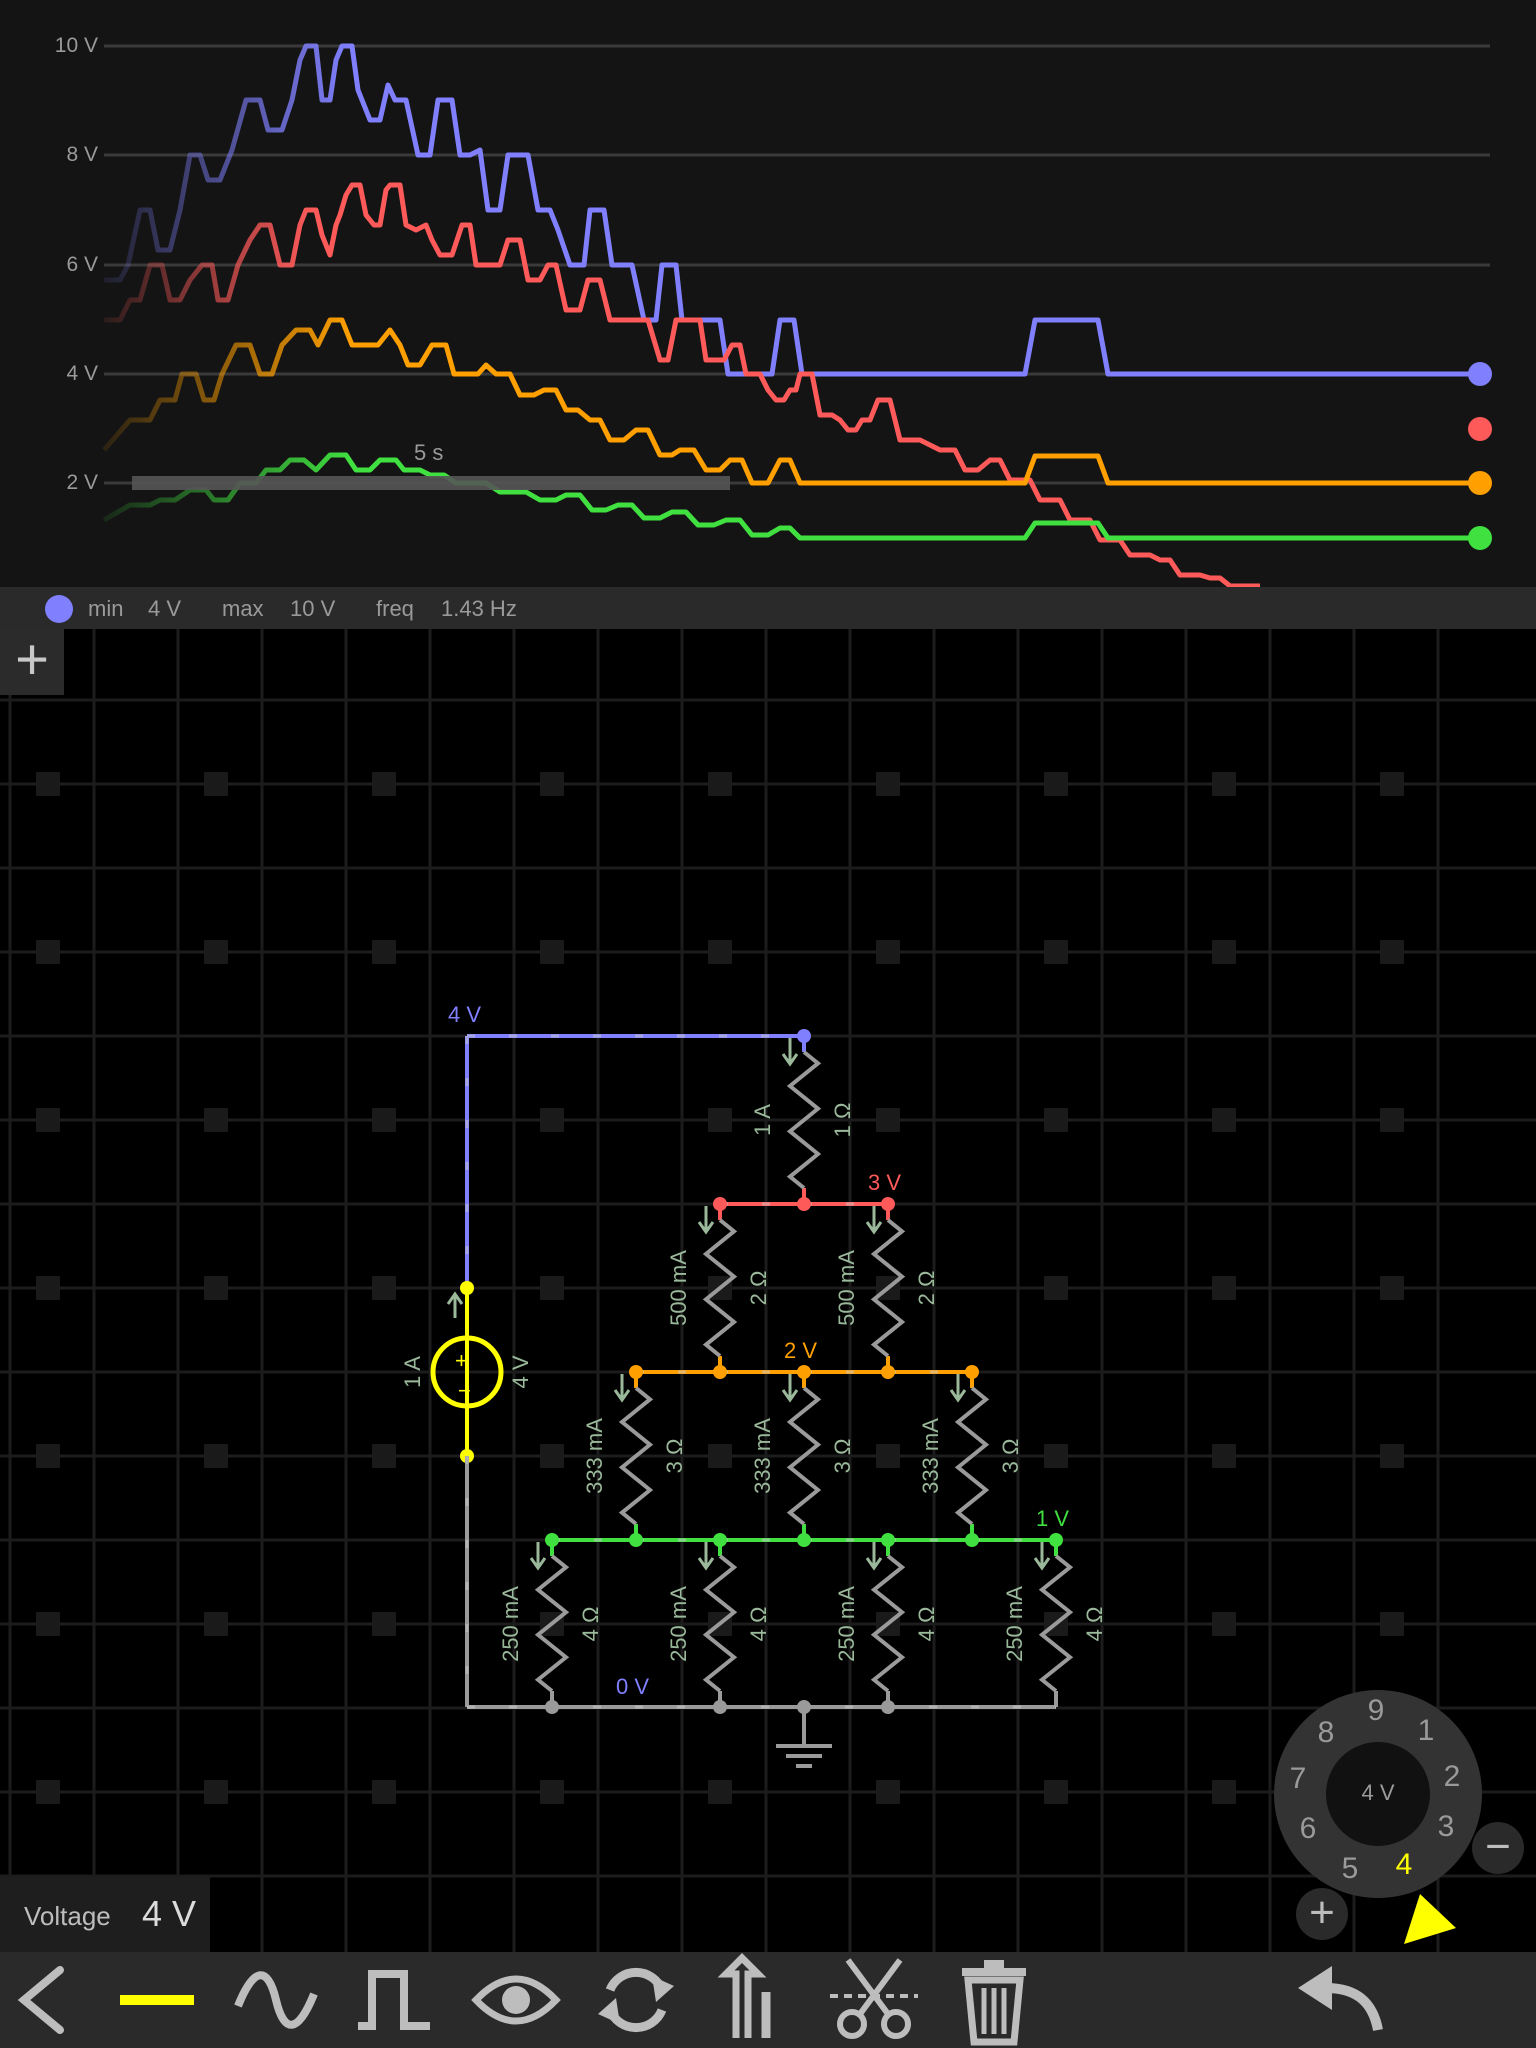 This screenshot has height=2048, width=1536. I want to click on dial-number-5: 5, so click(1350, 1869).